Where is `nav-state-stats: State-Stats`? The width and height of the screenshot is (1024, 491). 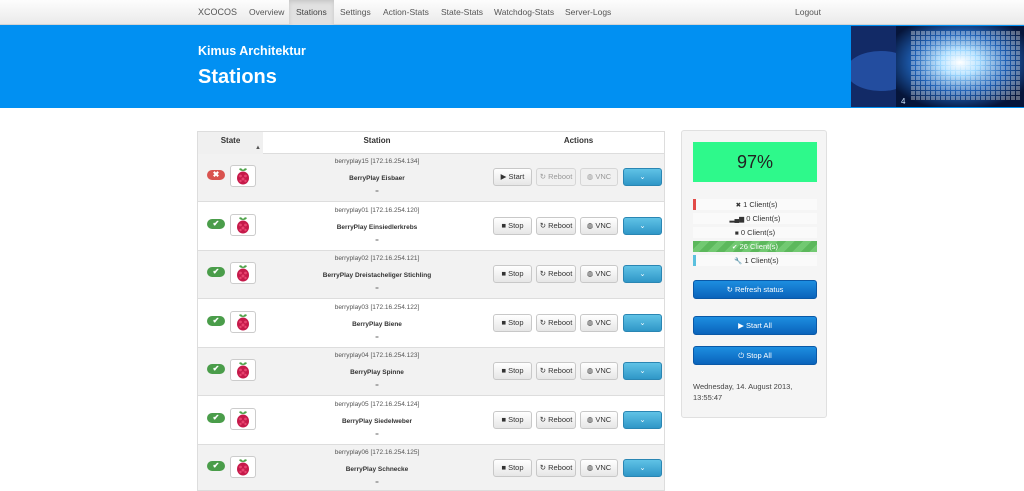
nav-state-stats: State-Stats is located at coordinates (462, 12).